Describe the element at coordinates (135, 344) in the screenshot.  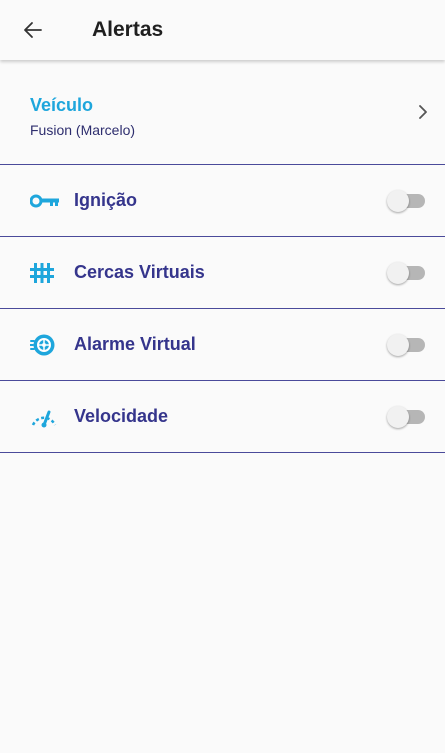
I see `alert-label: Alarme Virtual` at that location.